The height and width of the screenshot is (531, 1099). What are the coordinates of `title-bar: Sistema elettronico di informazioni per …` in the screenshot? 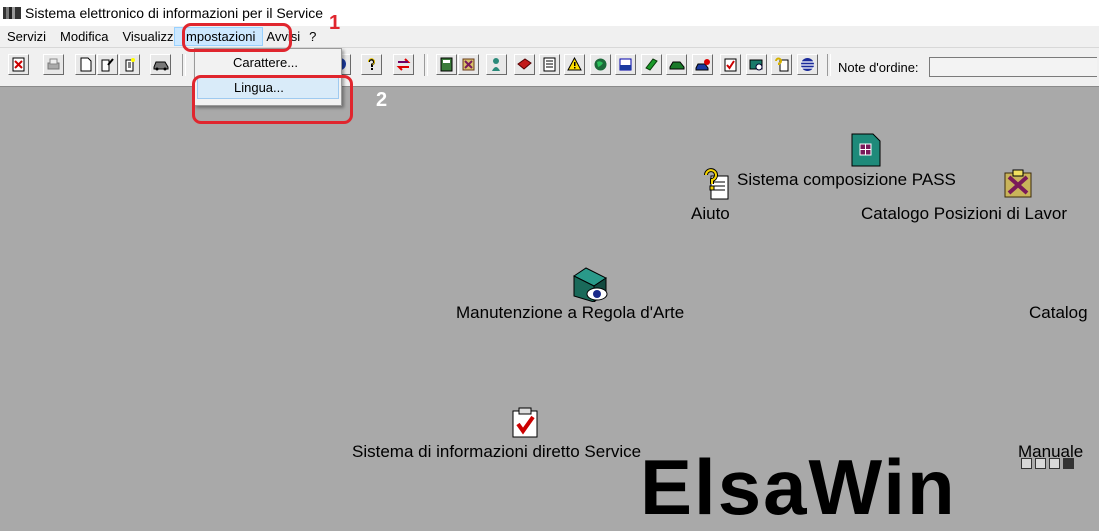 It's located at (549, 13).